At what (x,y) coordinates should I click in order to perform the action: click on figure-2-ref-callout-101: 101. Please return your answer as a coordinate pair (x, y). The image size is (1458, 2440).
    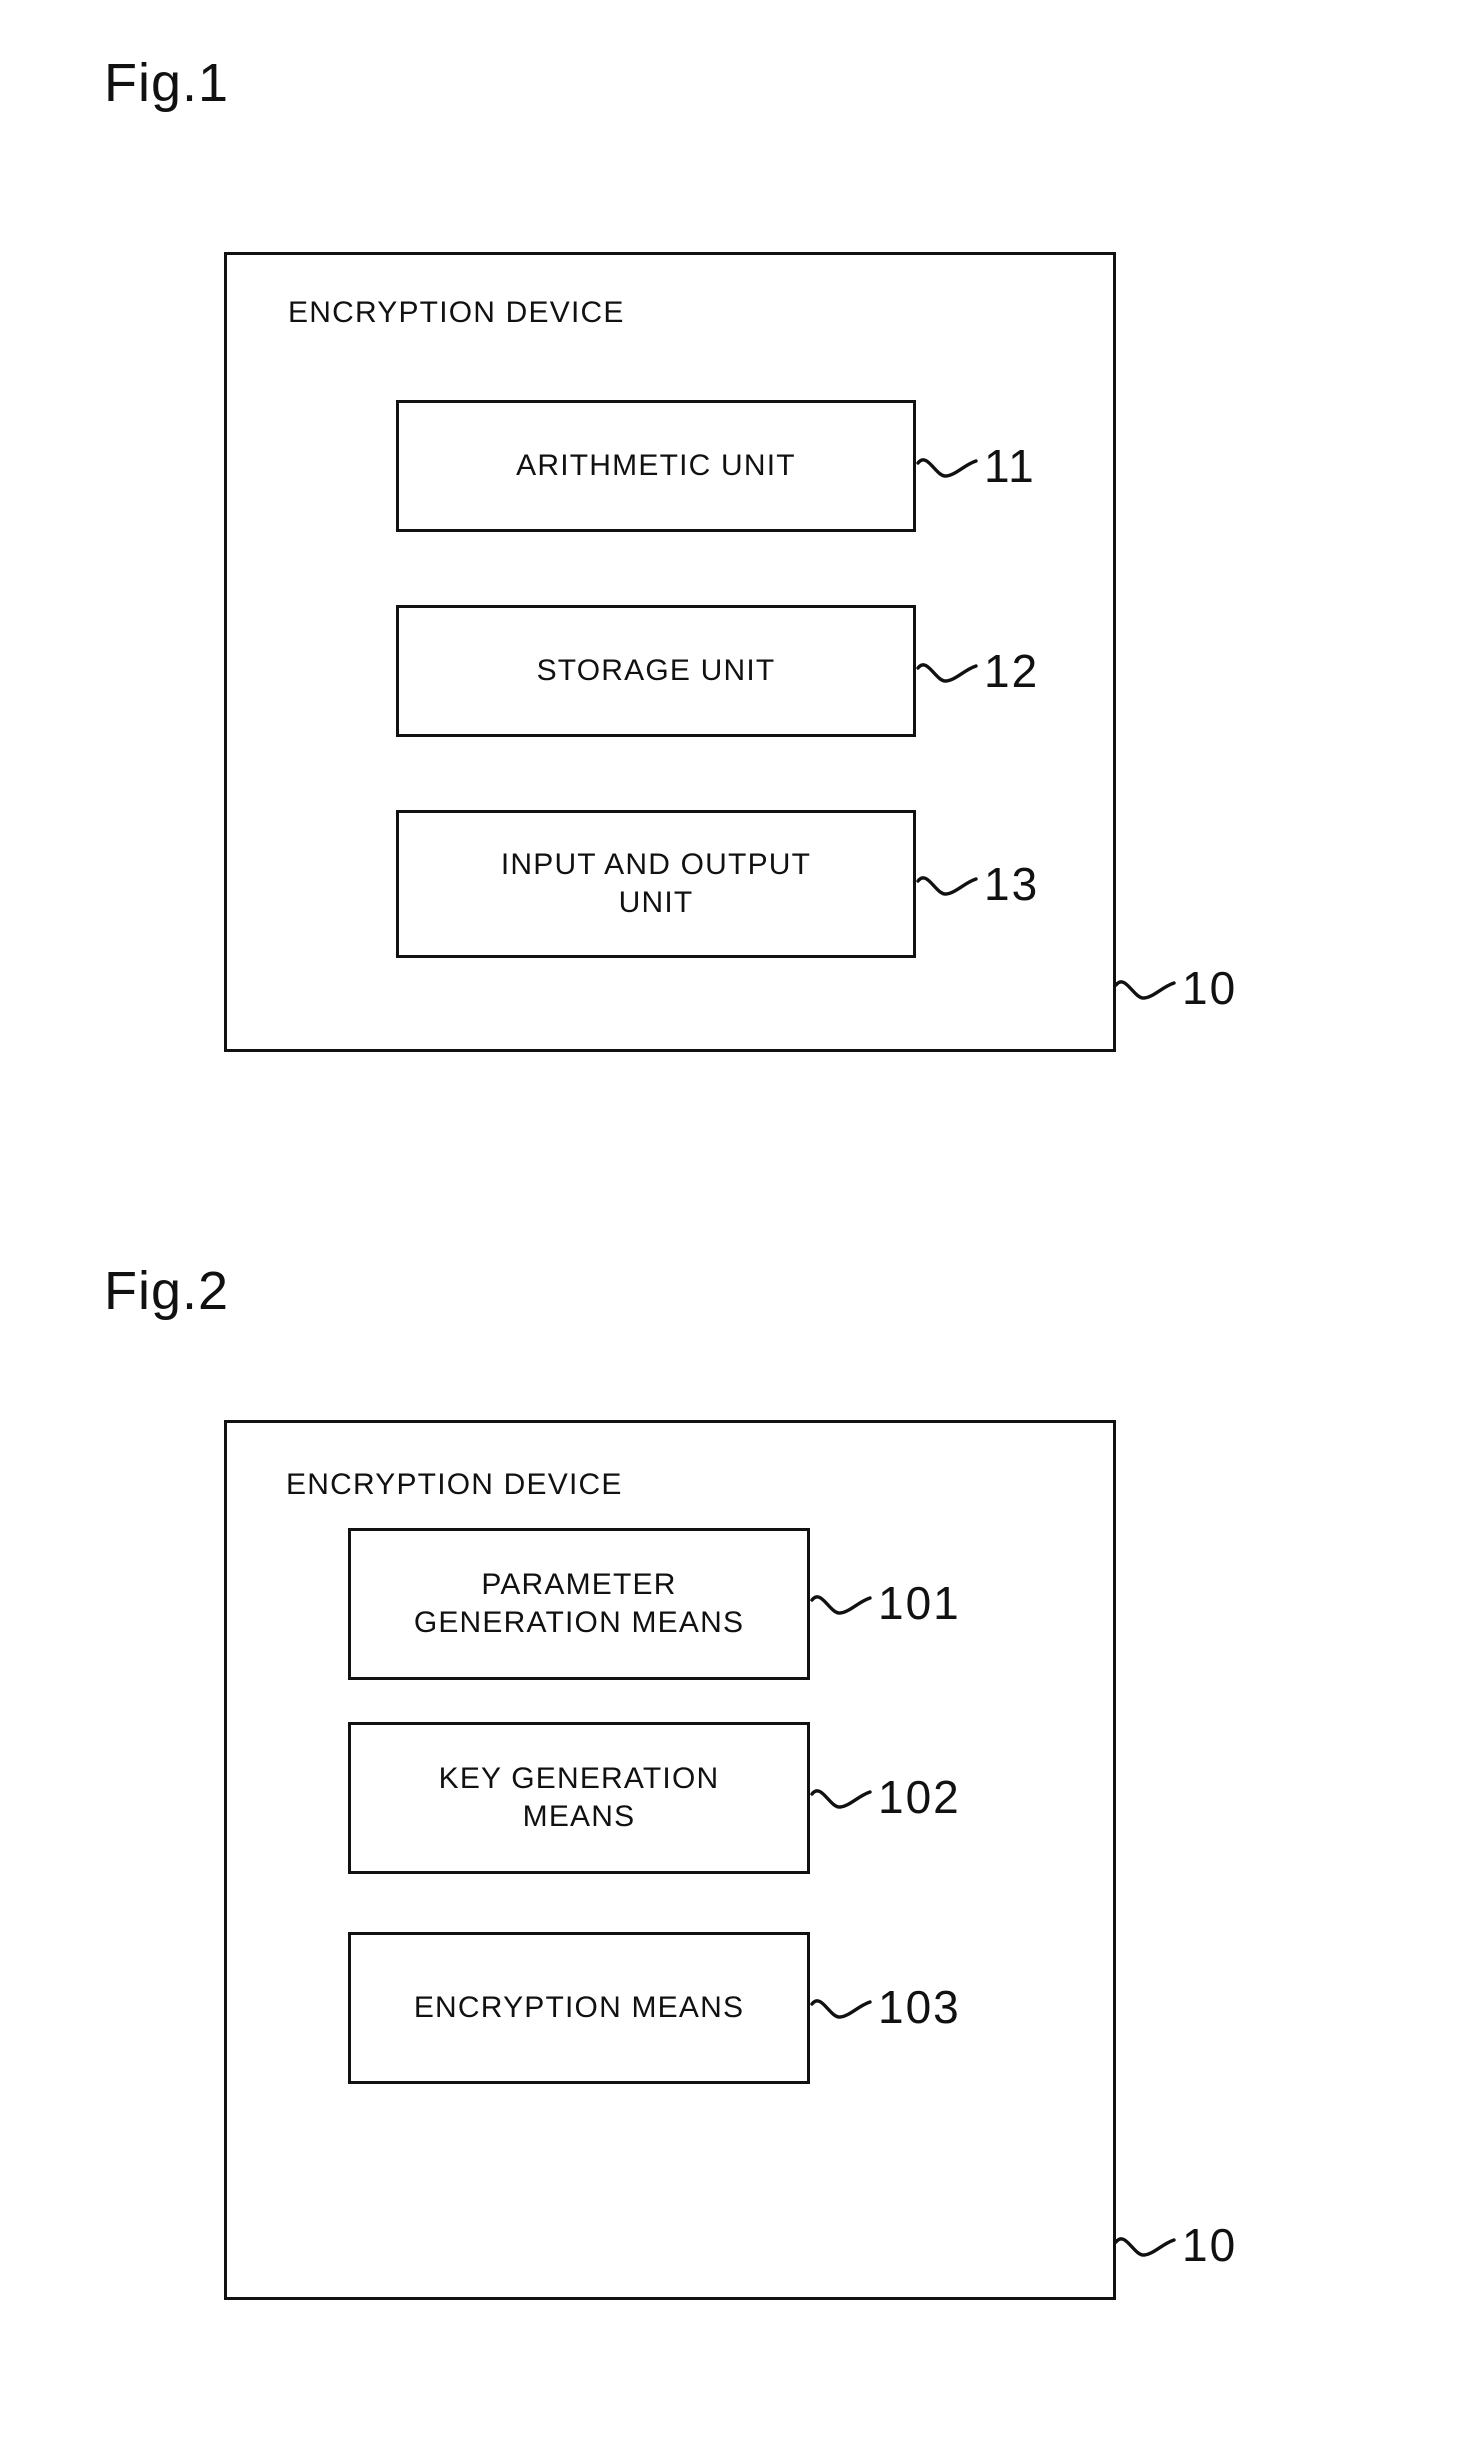
    Looking at the image, I should click on (885, 1603).